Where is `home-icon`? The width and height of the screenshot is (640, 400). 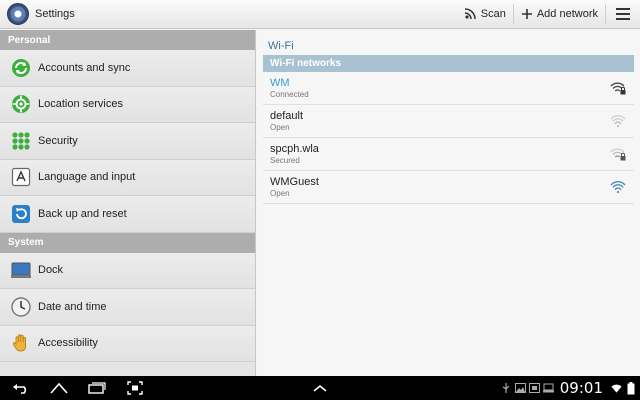
home-icon is located at coordinates (59, 388).